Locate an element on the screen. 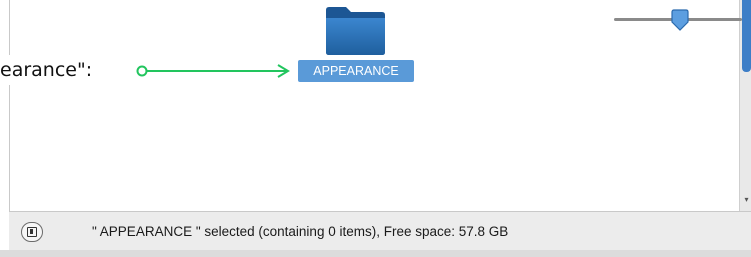  preview-panel-icon is located at coordinates (32, 232).